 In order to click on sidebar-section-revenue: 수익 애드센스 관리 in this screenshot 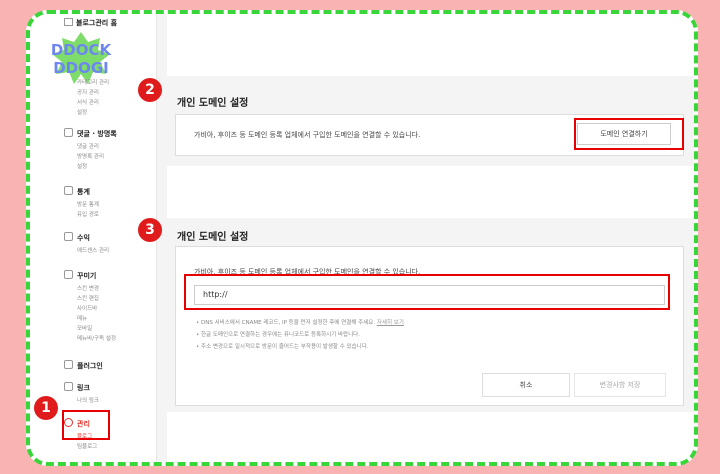, I will do `click(86, 244)`.